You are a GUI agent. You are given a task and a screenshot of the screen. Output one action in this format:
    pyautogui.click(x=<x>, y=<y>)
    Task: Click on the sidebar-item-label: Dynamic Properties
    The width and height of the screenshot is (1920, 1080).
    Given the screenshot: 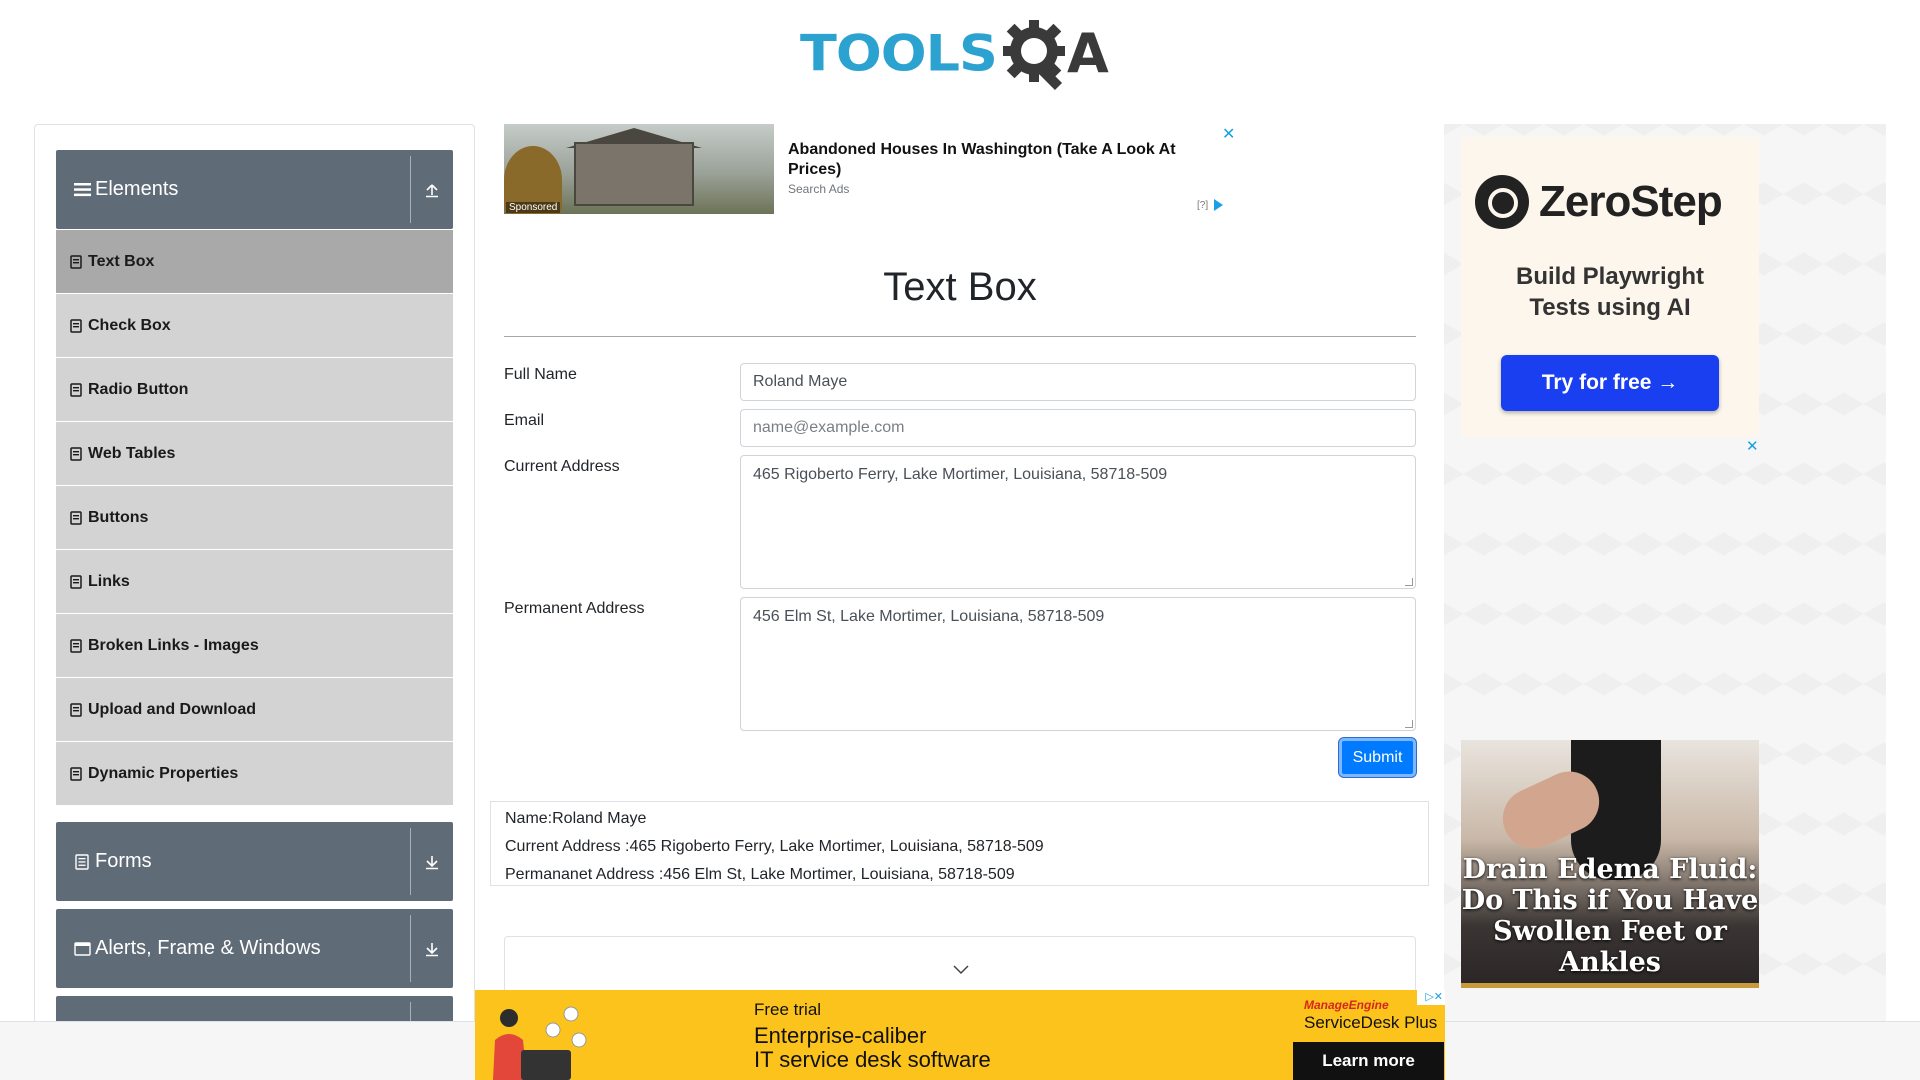 What is the action you would take?
    pyautogui.click(x=163, y=773)
    